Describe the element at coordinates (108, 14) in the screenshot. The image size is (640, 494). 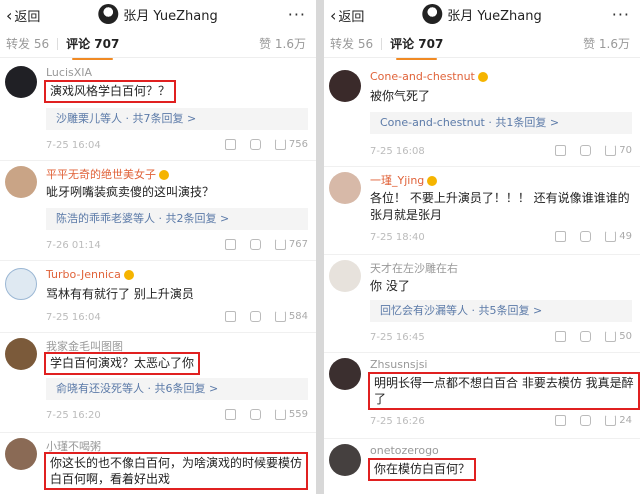
I see `author-avatar` at that location.